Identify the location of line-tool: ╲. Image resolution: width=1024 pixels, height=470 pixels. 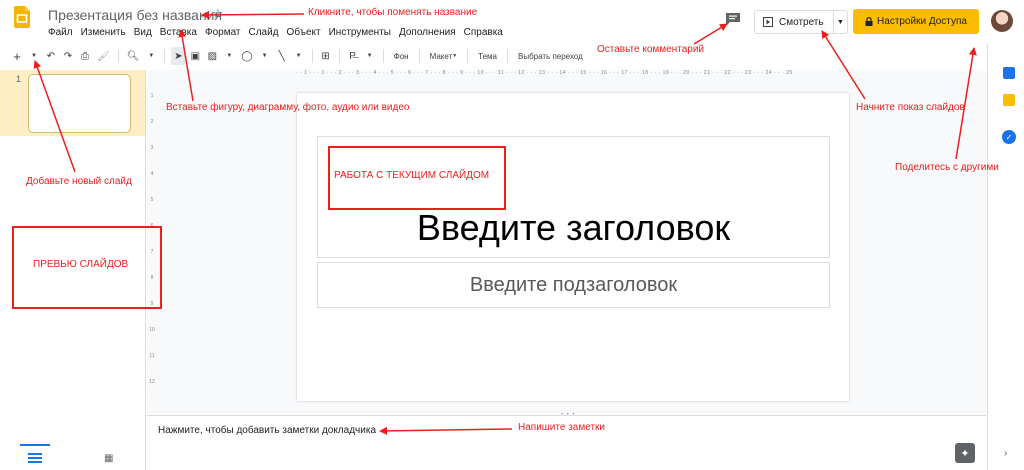
(282, 56).